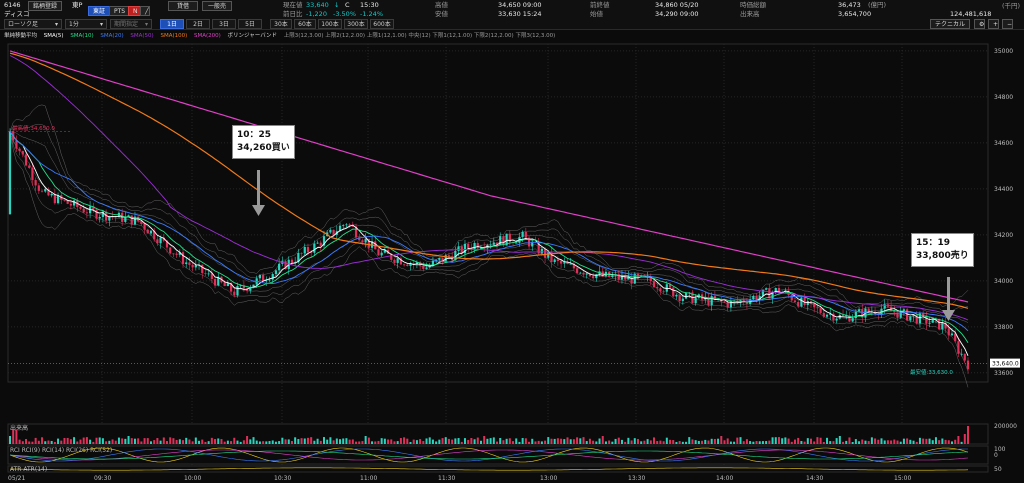 The image size is (1024, 483). I want to click on y-tick-label: 35000, so click(1003, 51).